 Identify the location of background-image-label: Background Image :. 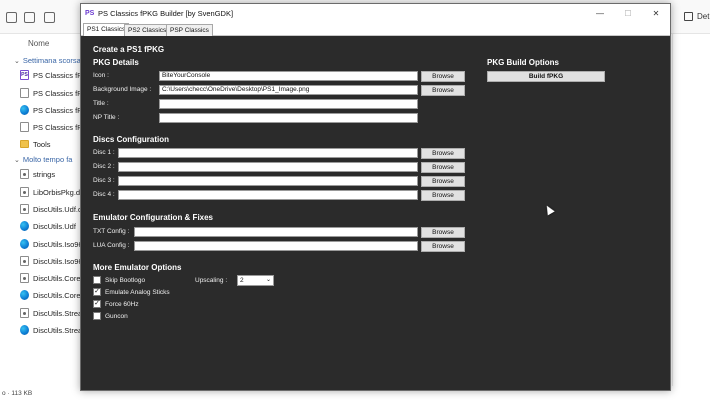
(122, 89).